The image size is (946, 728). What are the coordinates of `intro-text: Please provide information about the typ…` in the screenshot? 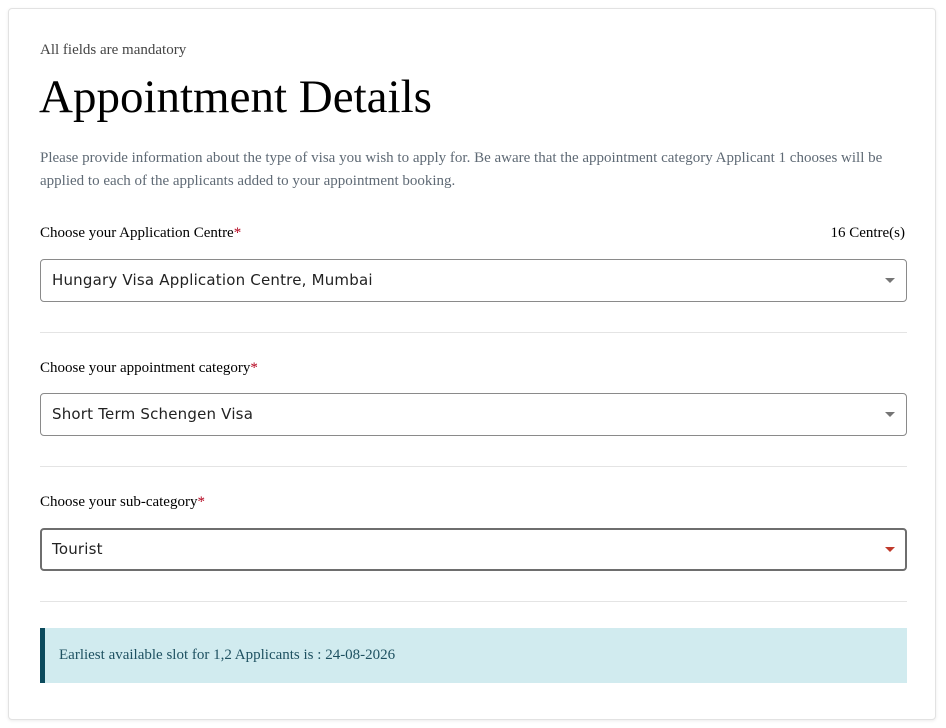 It's located at (461, 169).